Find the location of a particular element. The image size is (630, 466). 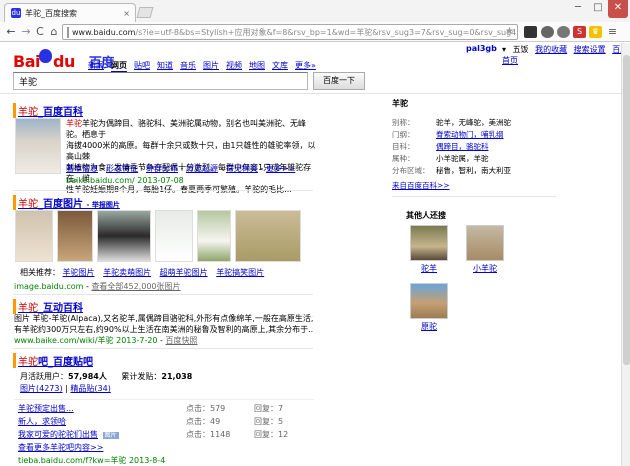

baike-link: 更多>> is located at coordinates (280, 168).